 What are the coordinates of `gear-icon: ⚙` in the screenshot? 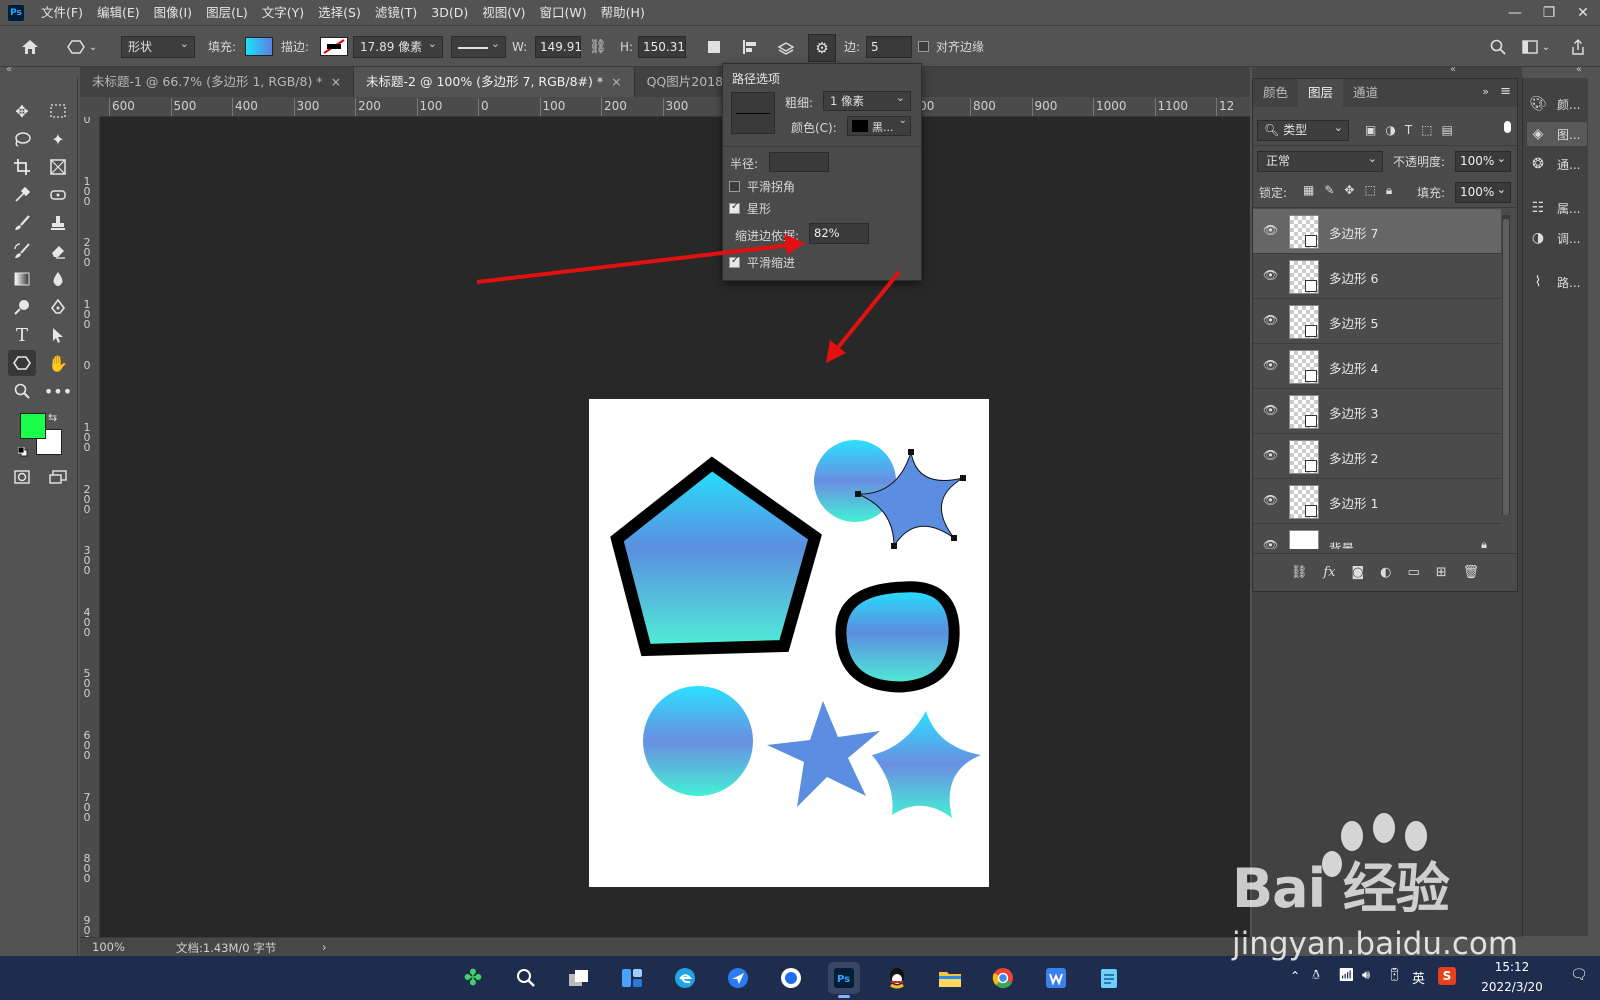 It's located at (822, 48).